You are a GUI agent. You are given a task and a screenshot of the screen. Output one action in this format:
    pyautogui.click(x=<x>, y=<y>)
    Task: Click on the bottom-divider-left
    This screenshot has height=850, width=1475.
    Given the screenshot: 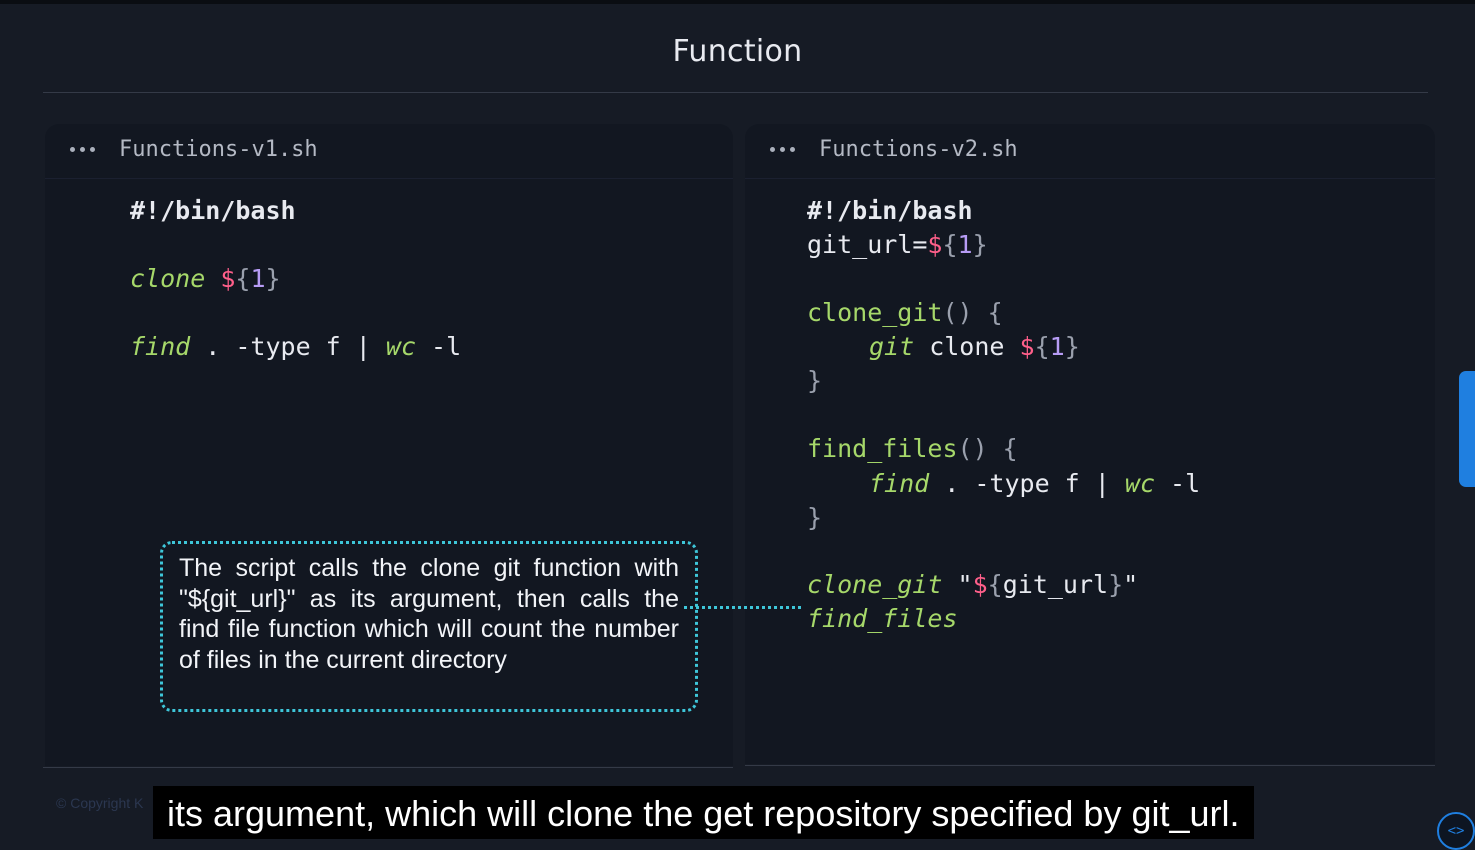 What is the action you would take?
    pyautogui.click(x=388, y=767)
    